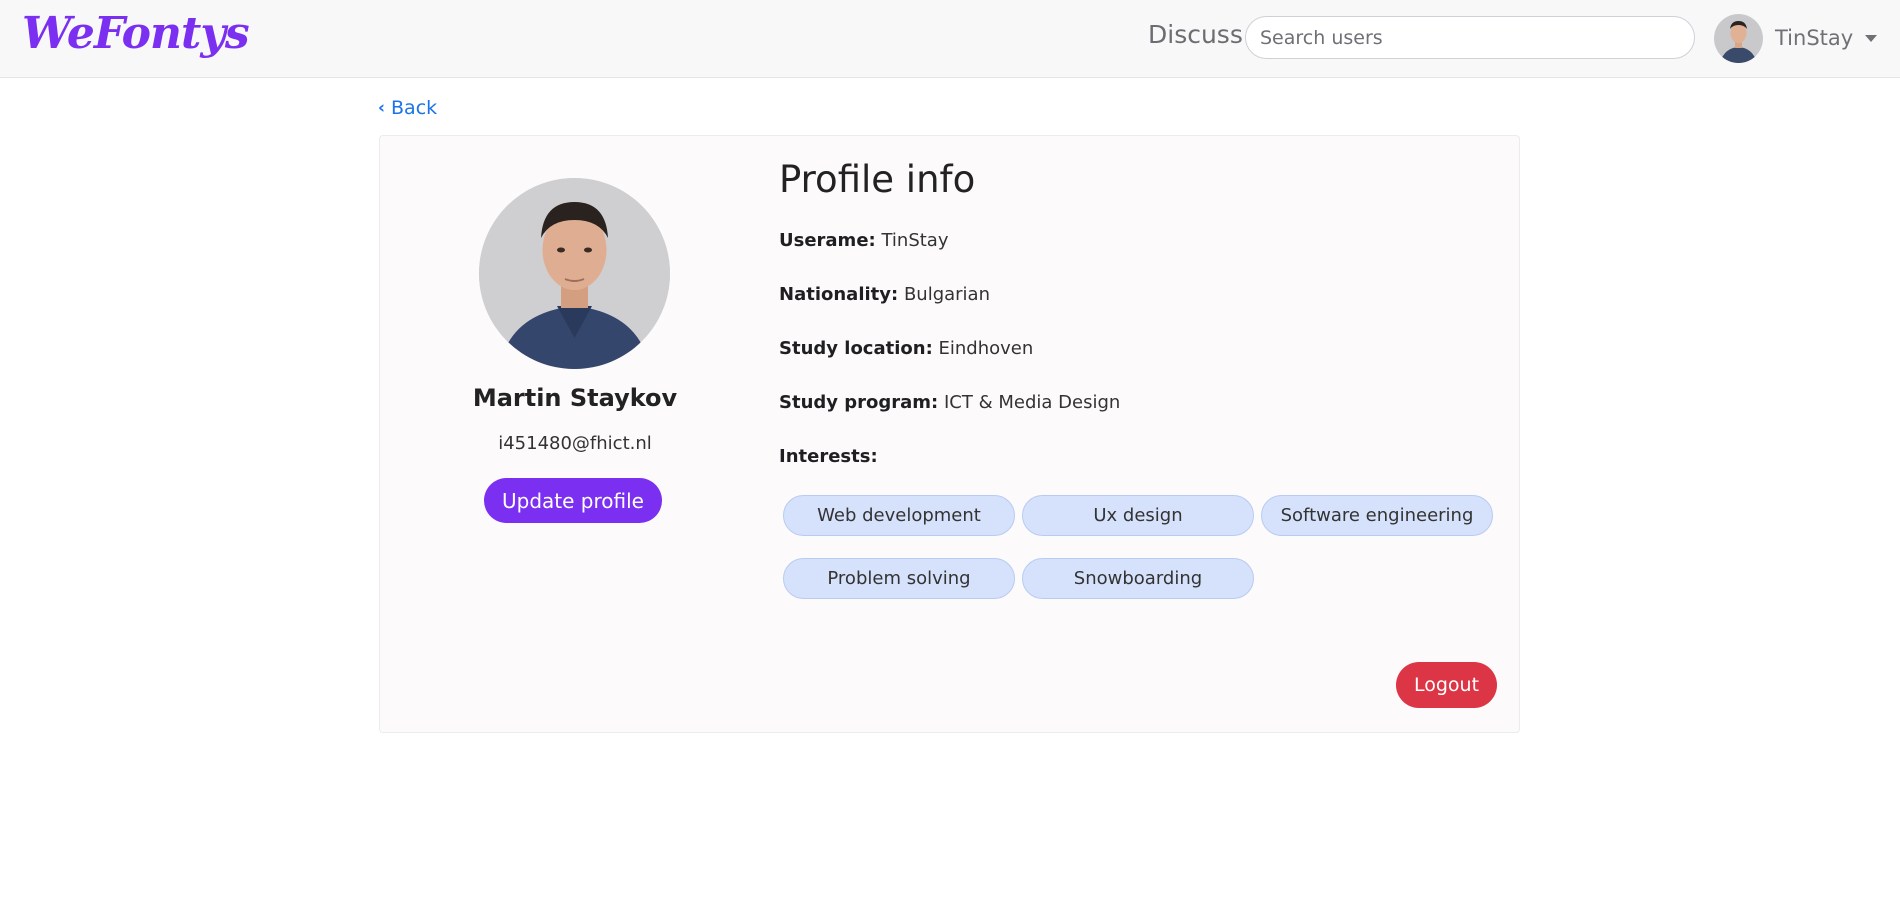  I want to click on interest-chip: Snowboarding, so click(1138, 578).